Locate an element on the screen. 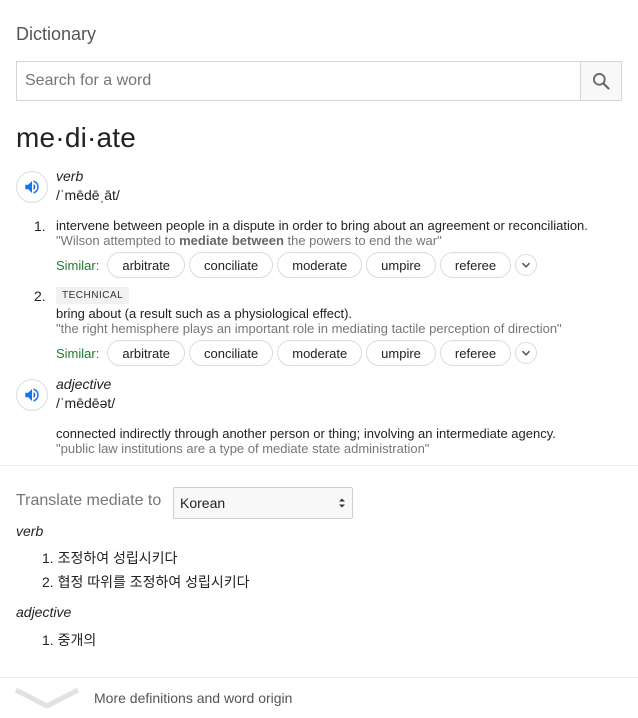  example-text: "Wilson attempted to is located at coordinates (118, 240).